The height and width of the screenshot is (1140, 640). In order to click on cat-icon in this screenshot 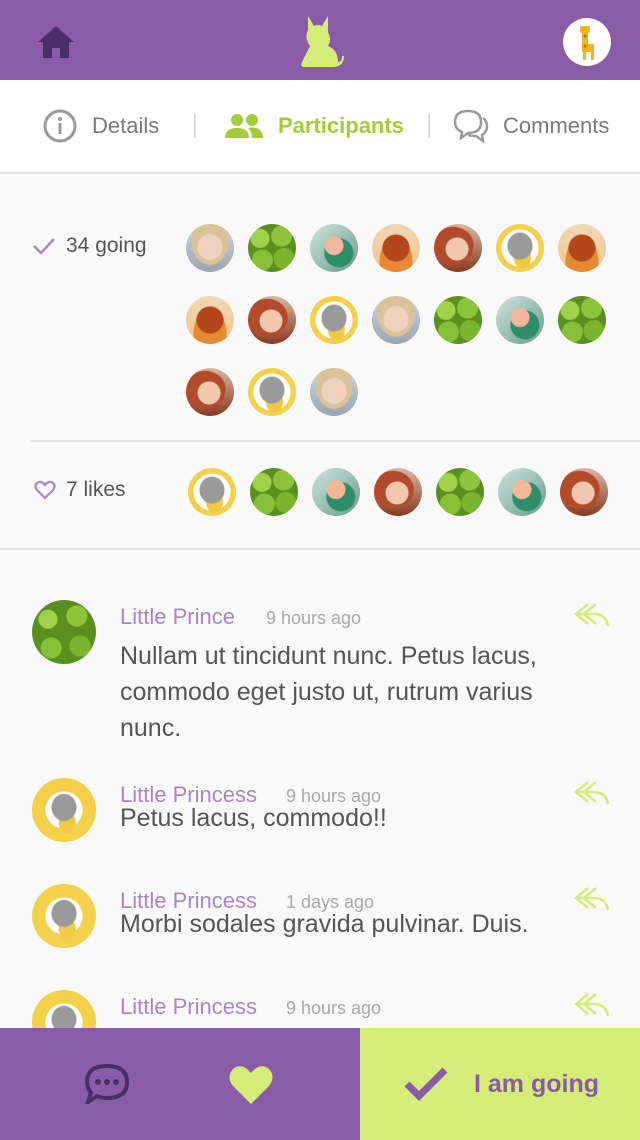, I will do `click(322, 41)`.